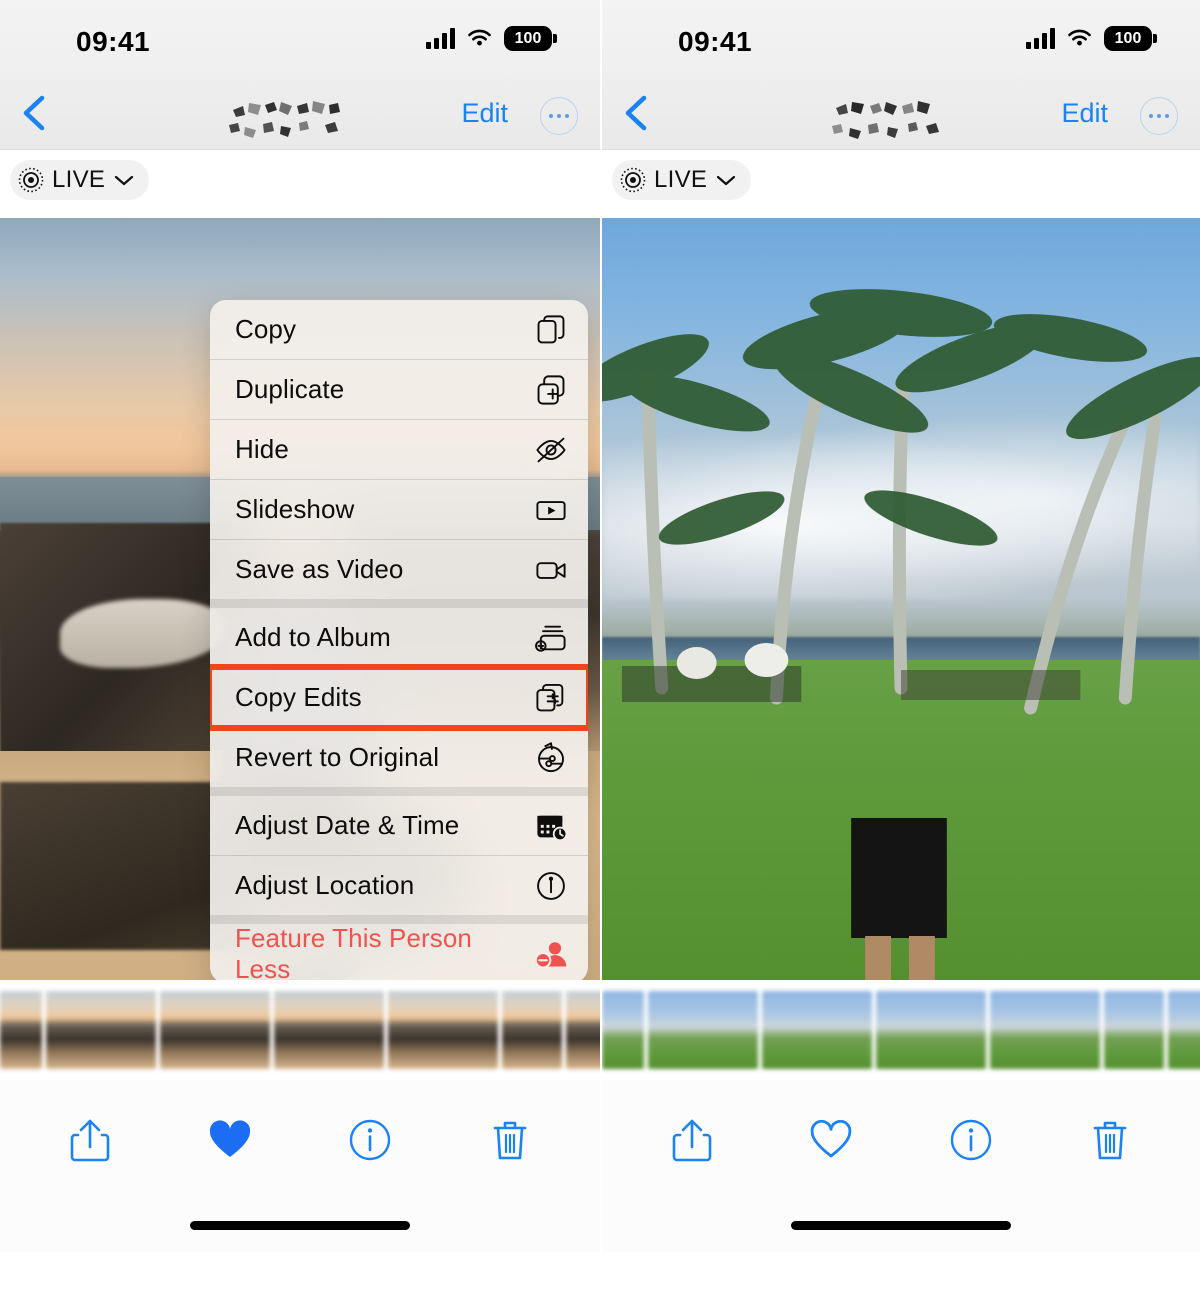 The height and width of the screenshot is (1301, 1200). I want to click on menu-item-save-as-video: Save as Video, so click(399, 569).